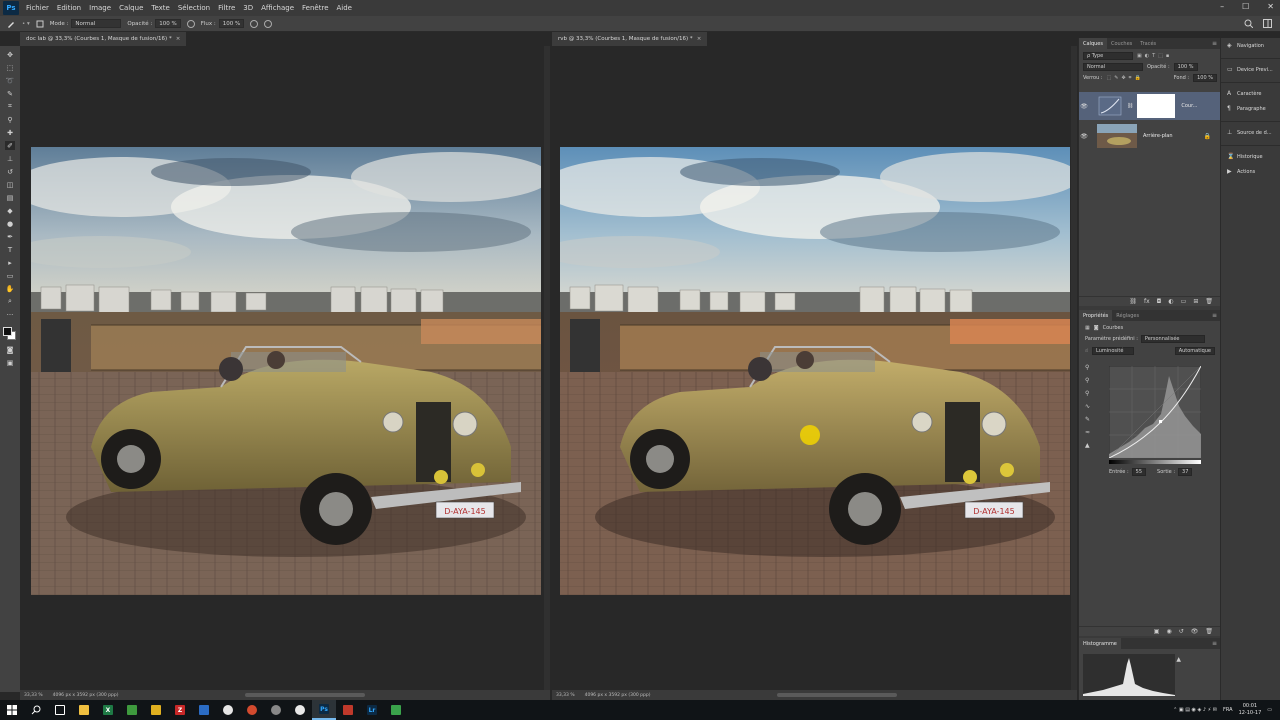  What do you see at coordinates (10, 67) in the screenshot?
I see `marquee-tool-icon: ⬚` at bounding box center [10, 67].